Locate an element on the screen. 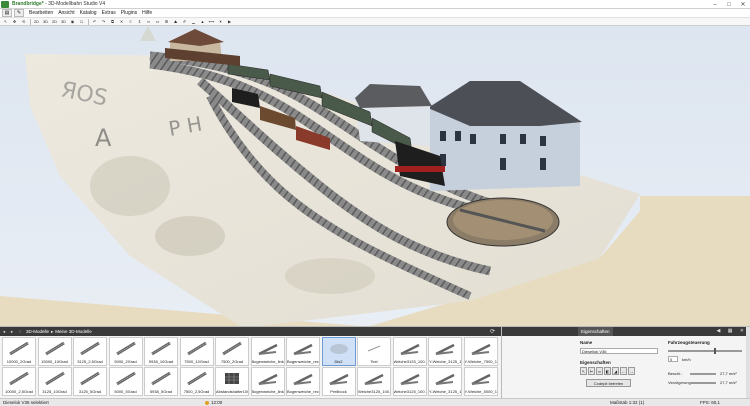  model-tile: 7500_2Grad is located at coordinates (232, 351).